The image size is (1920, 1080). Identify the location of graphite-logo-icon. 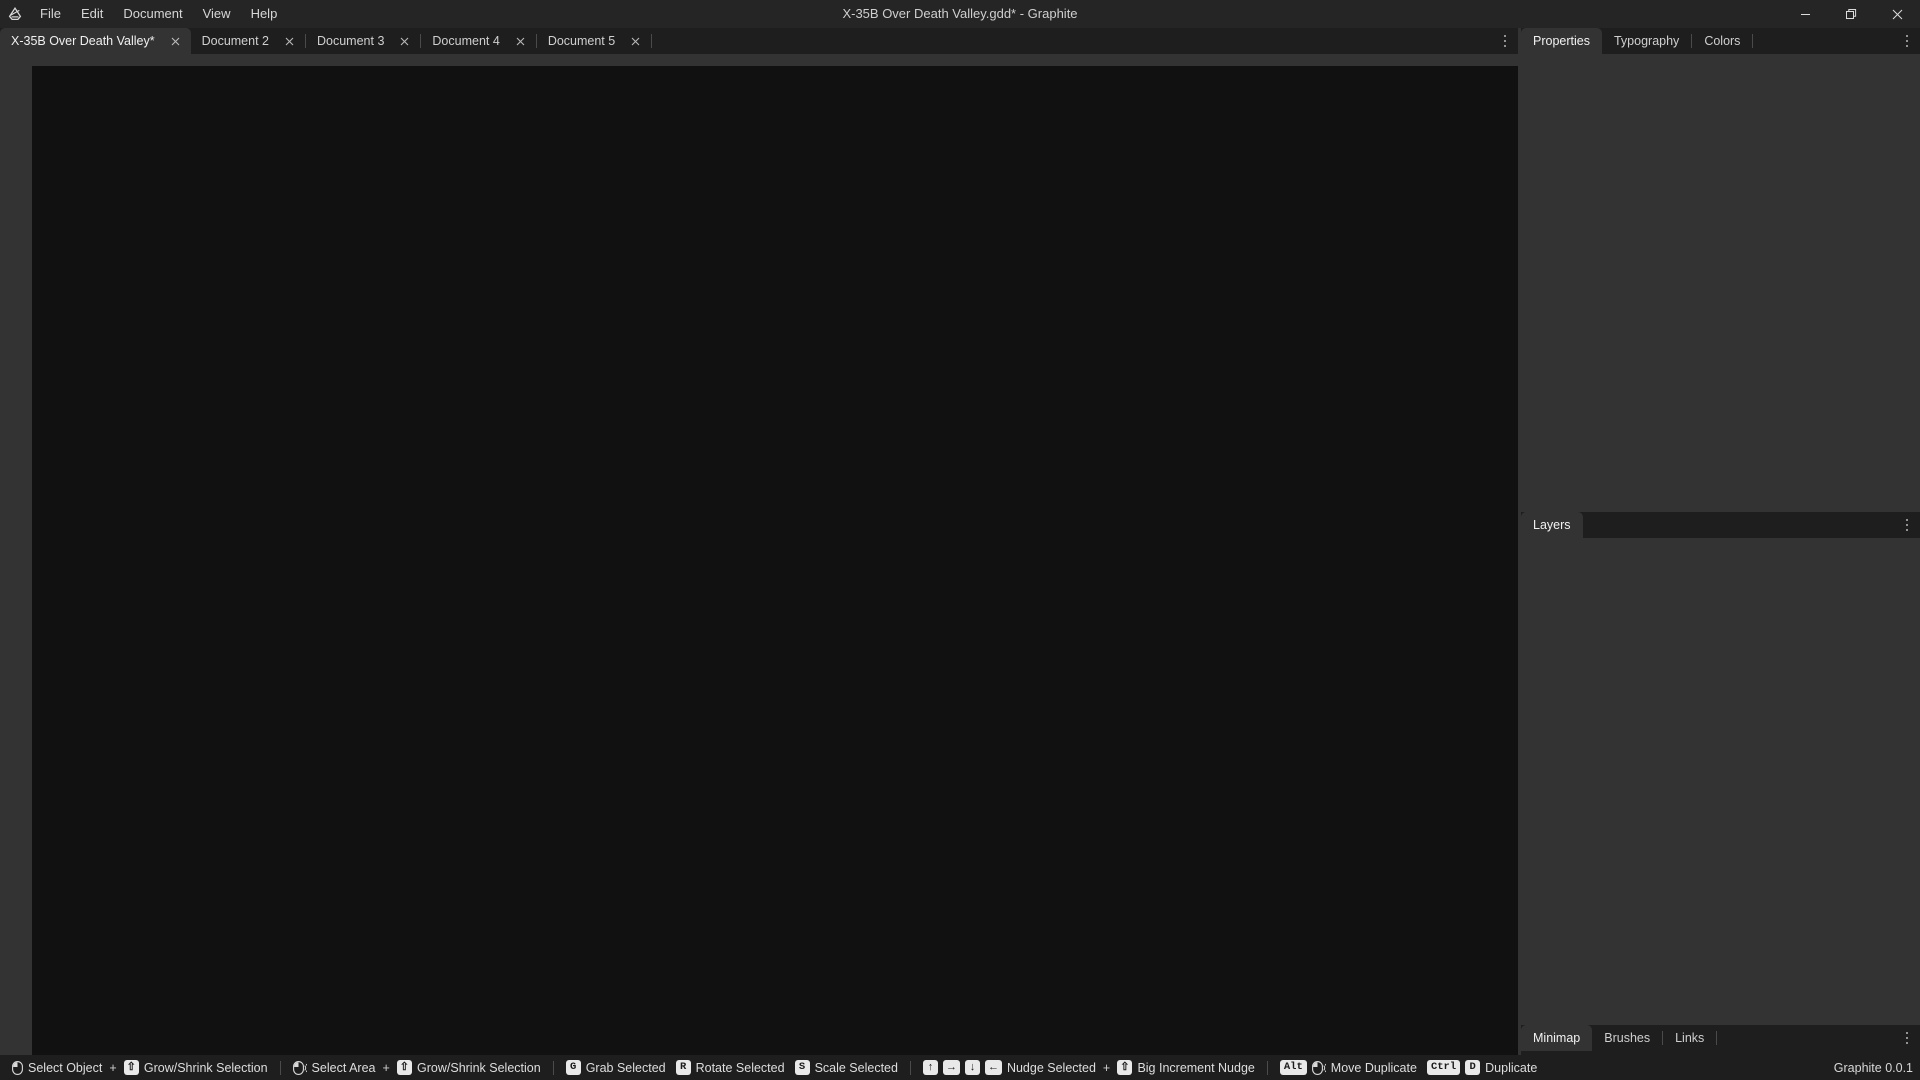
(15, 14).